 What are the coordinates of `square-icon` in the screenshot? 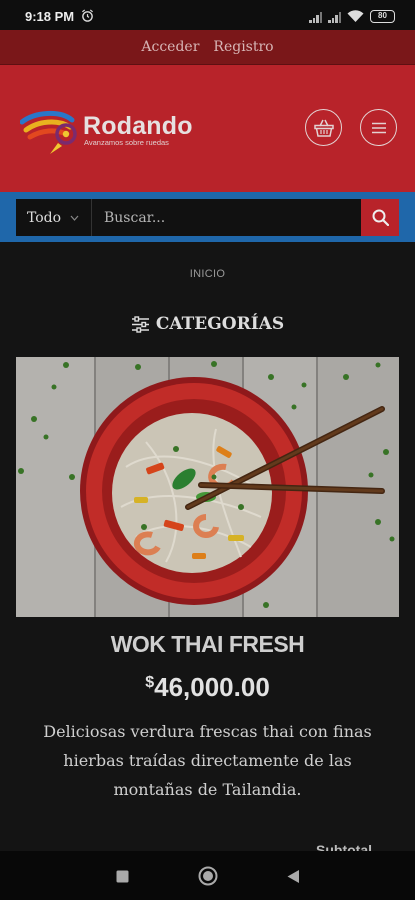 It's located at (122, 876).